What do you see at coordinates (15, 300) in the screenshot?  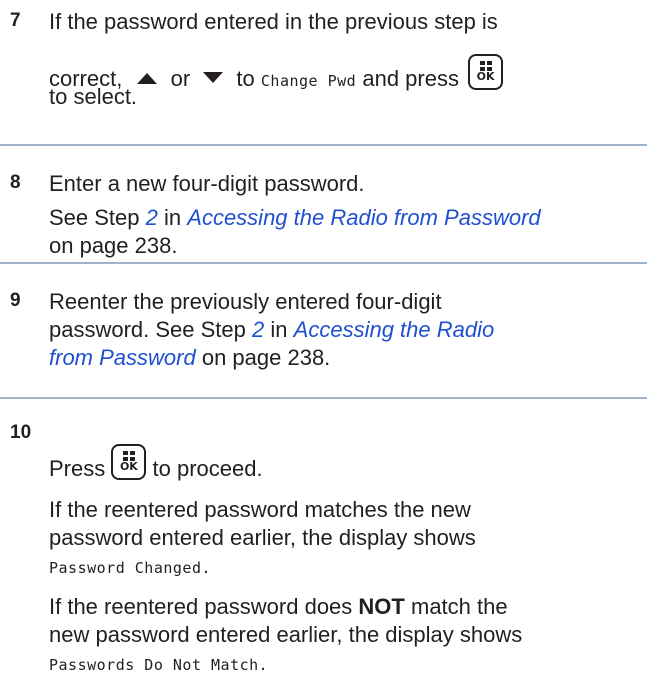 I see `step-number: 9` at bounding box center [15, 300].